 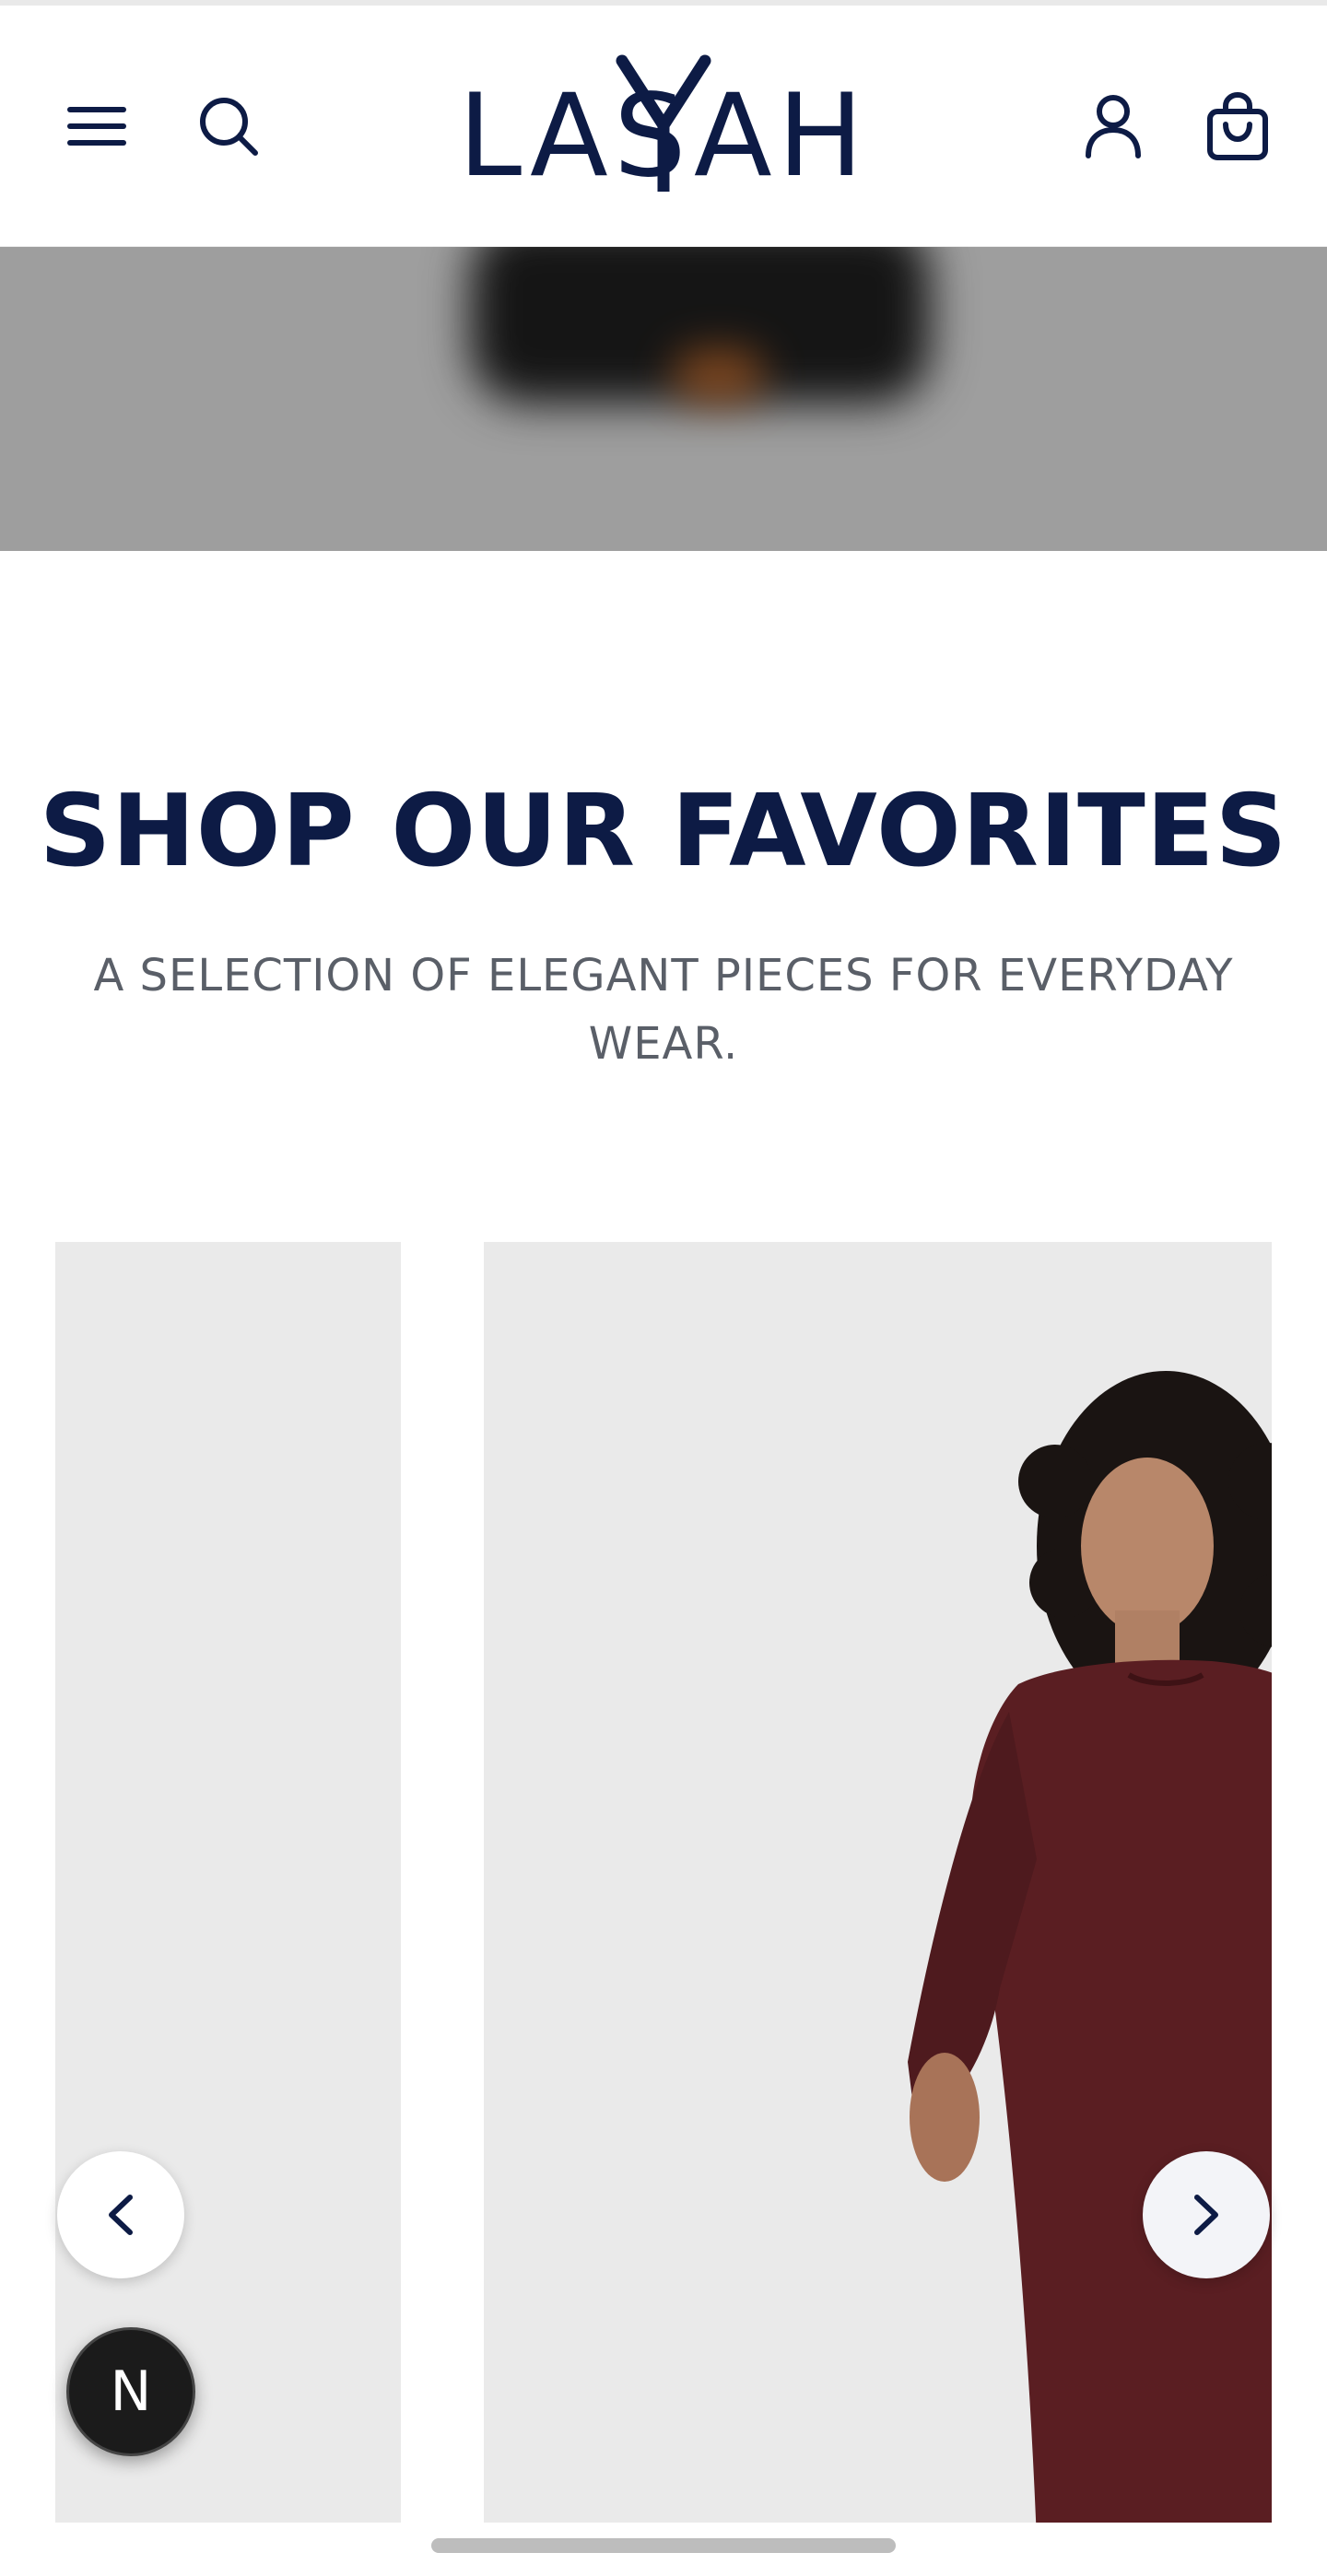 I want to click on brand-logo: LASAH, so click(x=660, y=127).